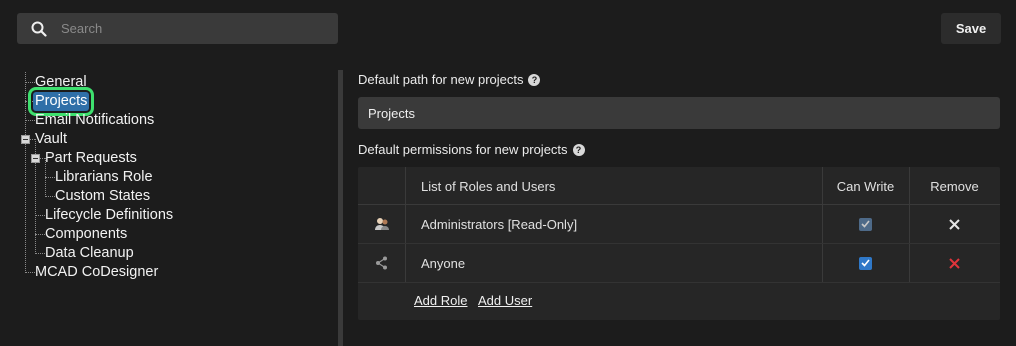  I want to click on tree-item-part-requests: Part Requests, so click(91, 158).